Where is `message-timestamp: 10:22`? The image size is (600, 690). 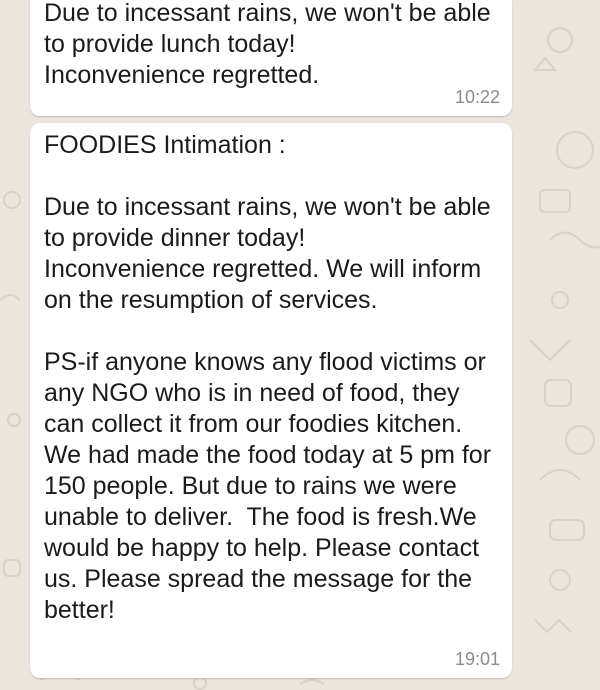
message-timestamp: 10:22 is located at coordinates (477, 97).